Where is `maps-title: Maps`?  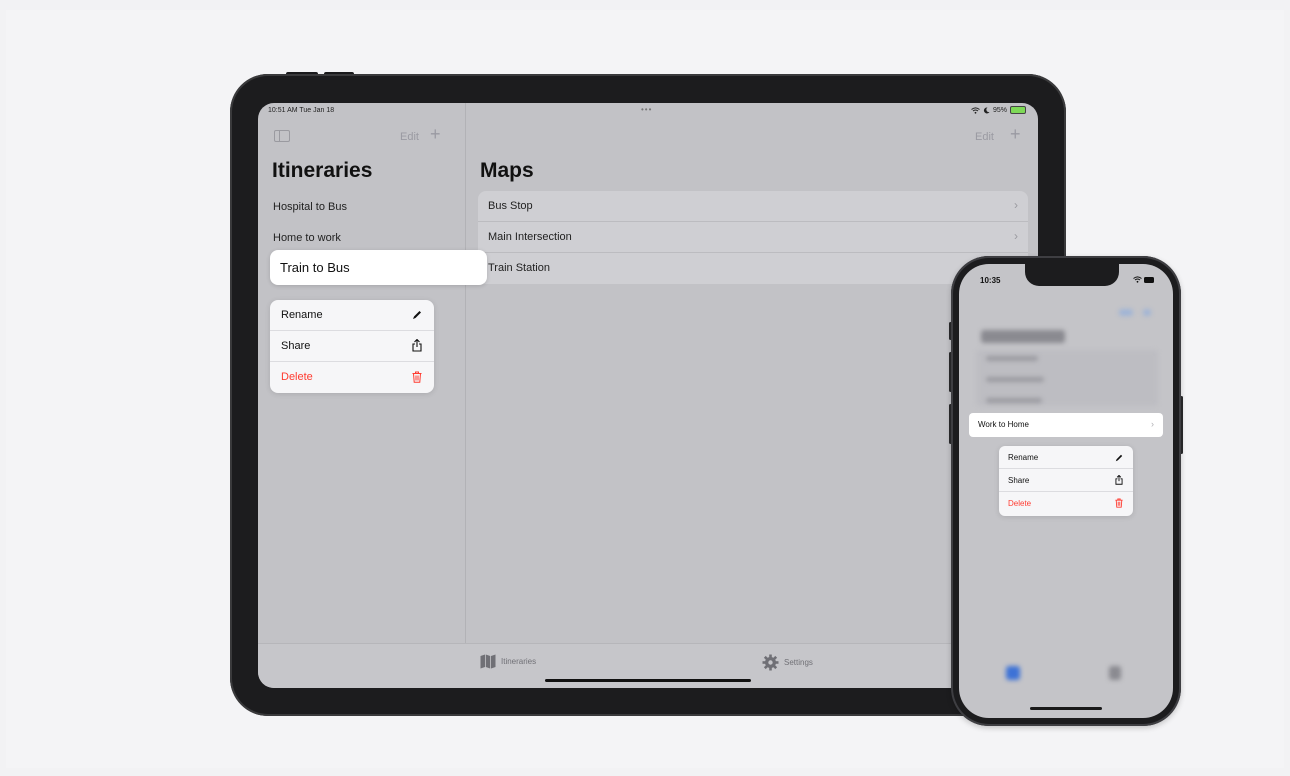 maps-title: Maps is located at coordinates (507, 170).